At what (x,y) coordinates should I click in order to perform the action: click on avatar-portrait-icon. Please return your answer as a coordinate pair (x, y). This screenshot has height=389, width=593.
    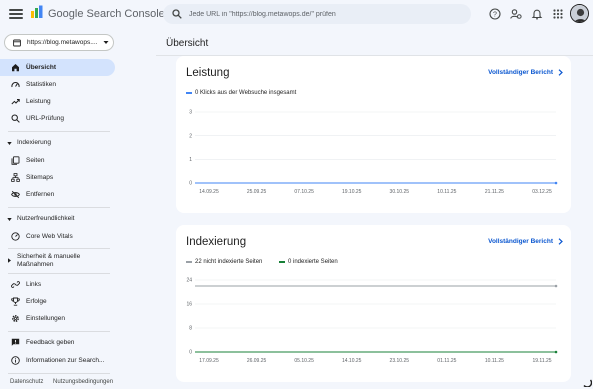
    Looking at the image, I should click on (579, 13).